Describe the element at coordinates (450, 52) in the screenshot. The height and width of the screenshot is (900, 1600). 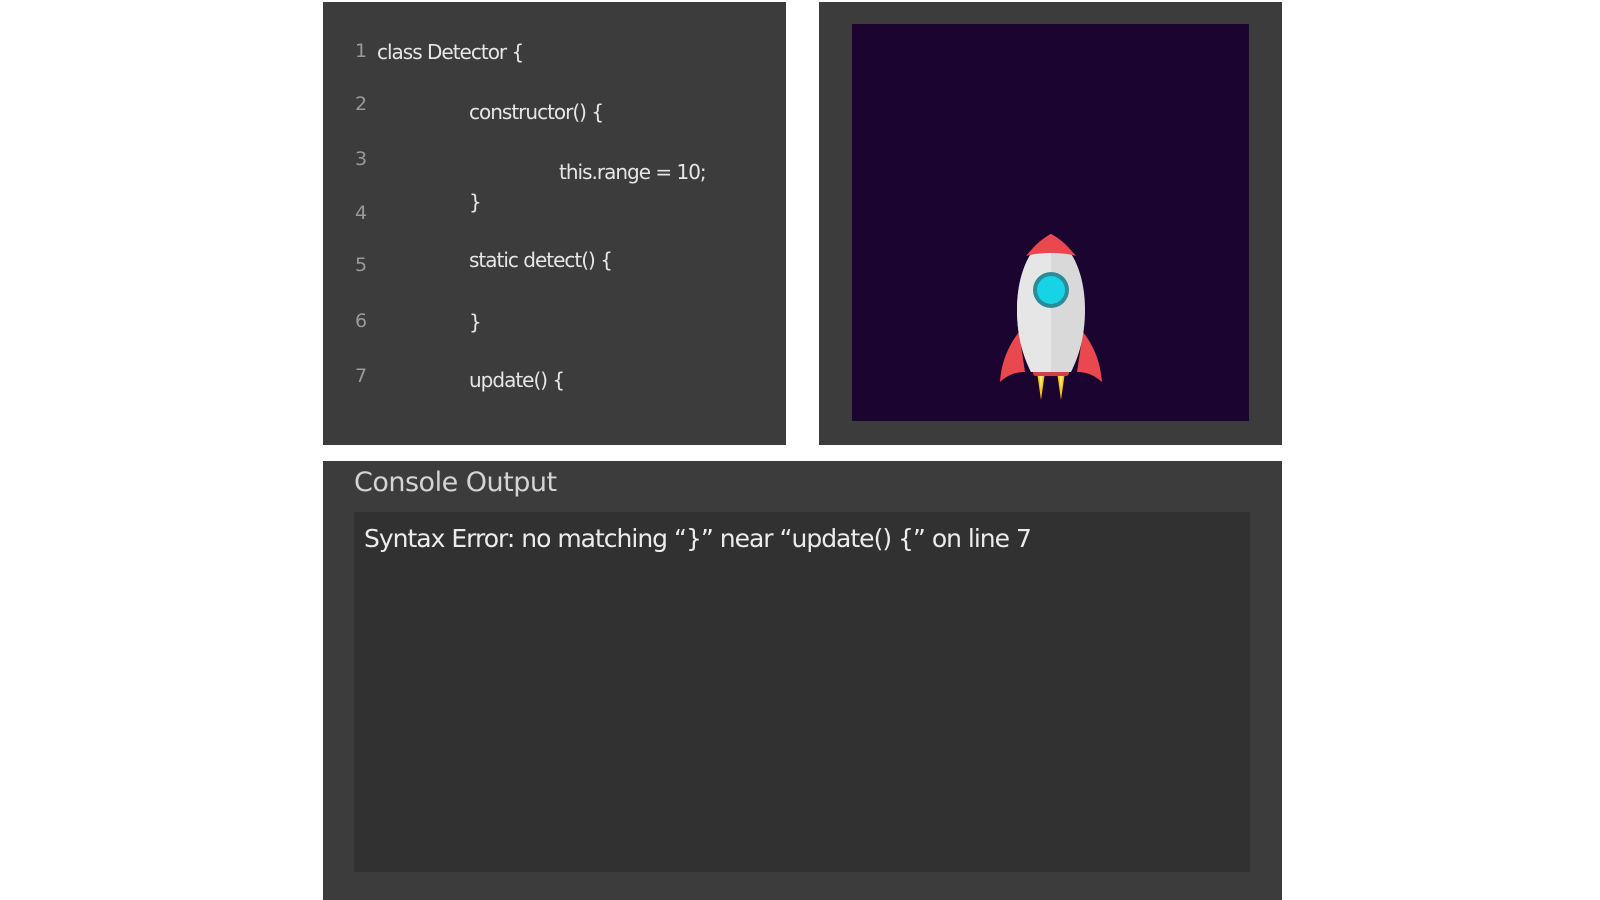
I see `line-code: class Detector {` at that location.